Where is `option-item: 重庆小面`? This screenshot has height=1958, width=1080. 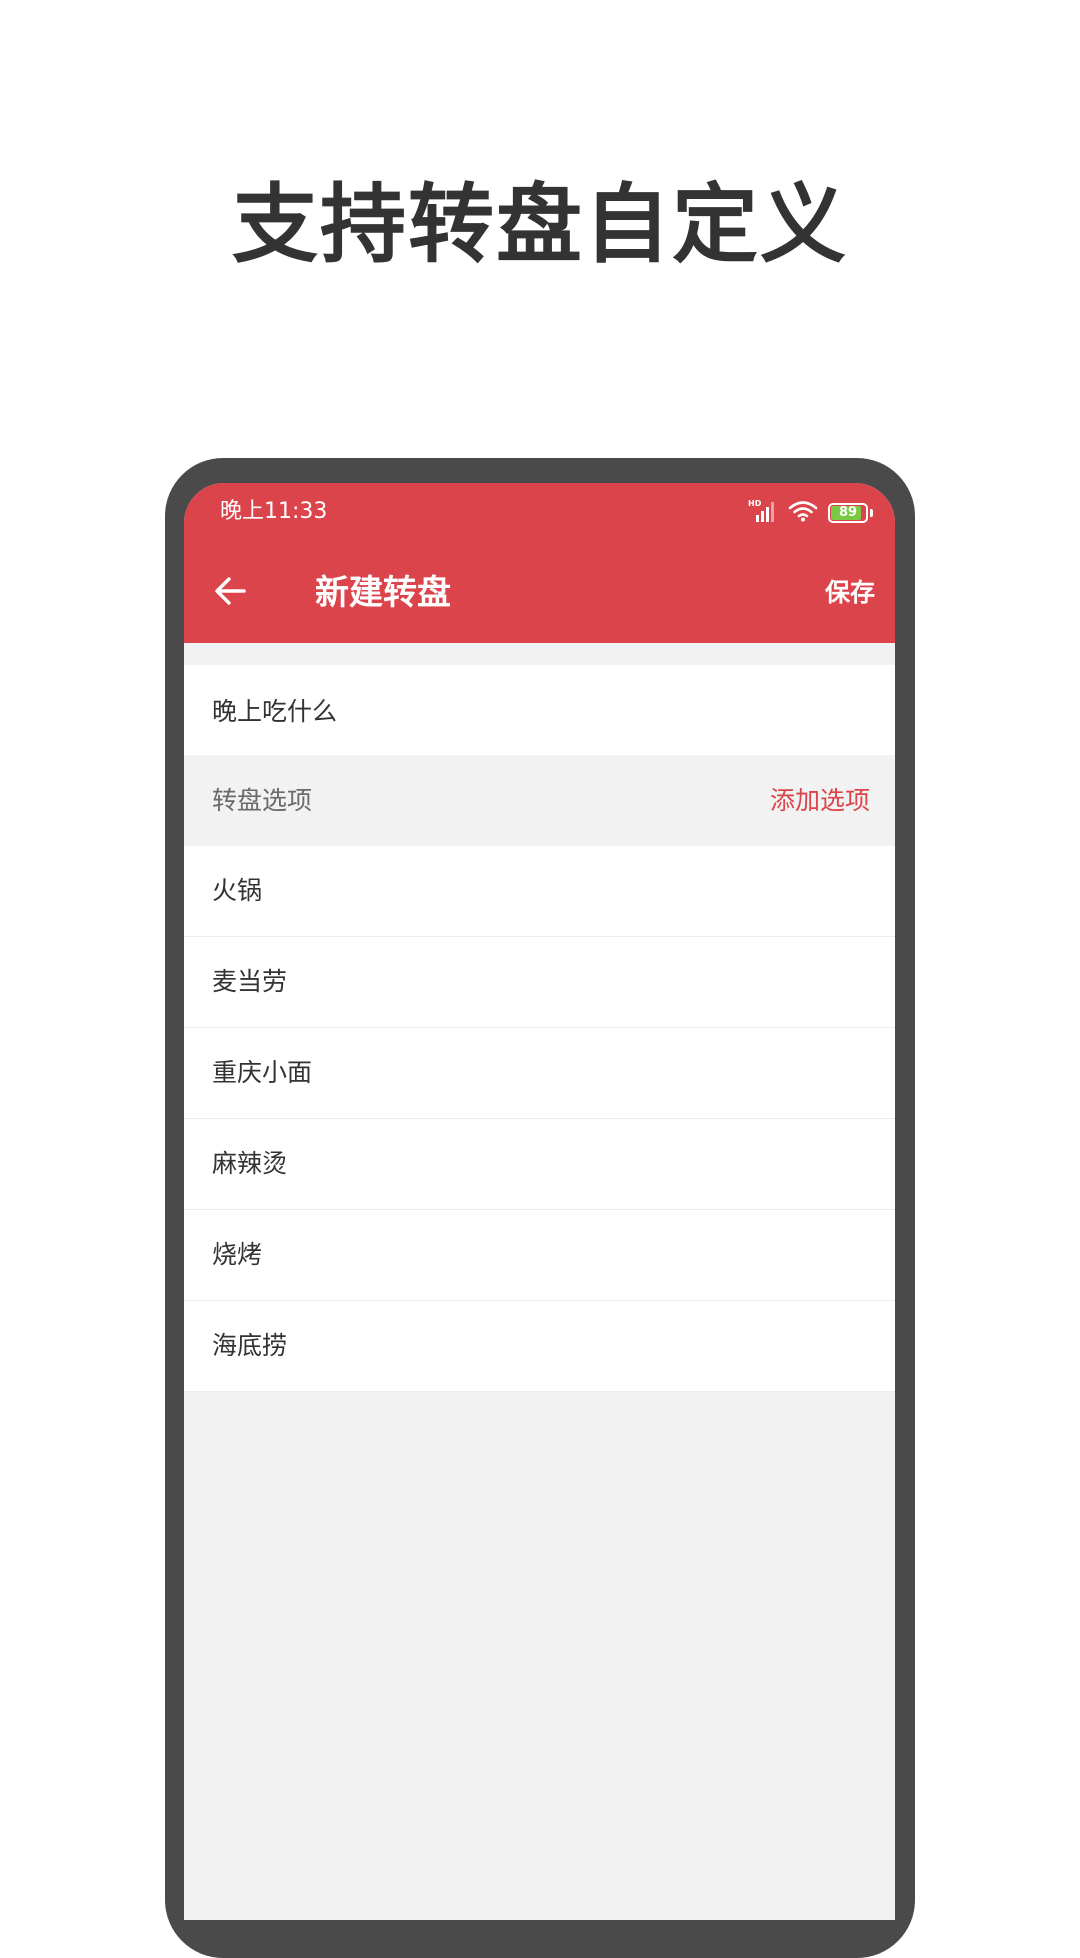
option-item: 重庆小面 is located at coordinates (539, 1073).